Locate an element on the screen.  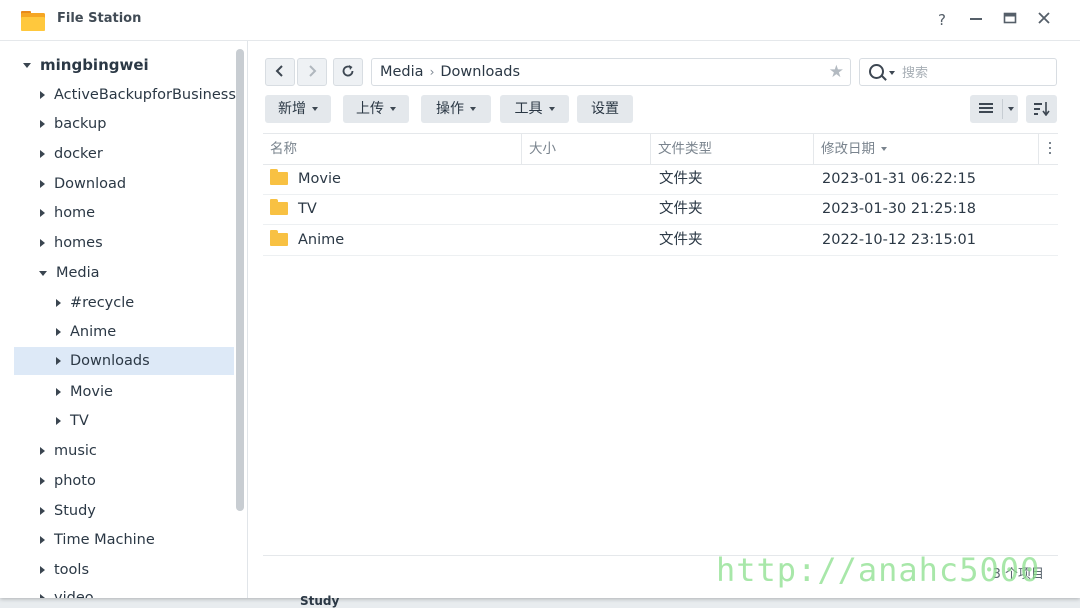
tree-item-downloads: Downloads is located at coordinates (124, 361).